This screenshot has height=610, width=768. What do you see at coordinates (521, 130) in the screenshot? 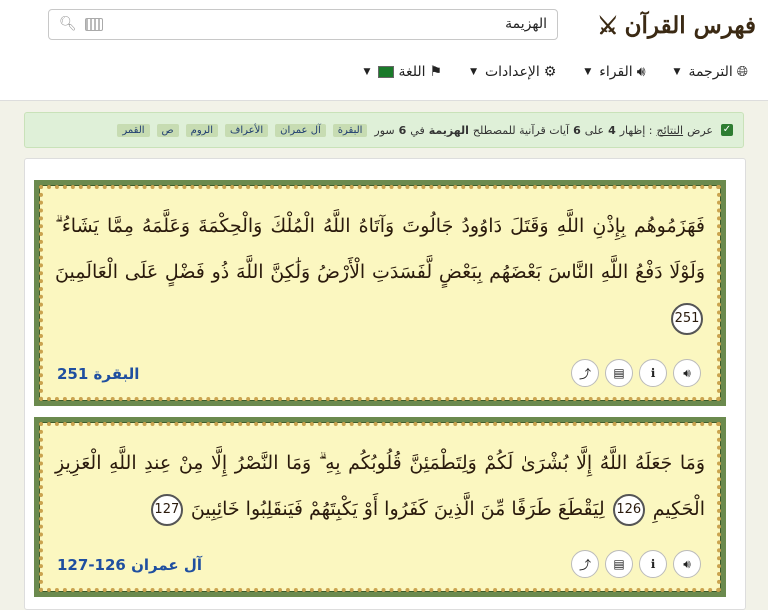
I see `notice-tail: آيات قرآنية للمصطلح` at bounding box center [521, 130].